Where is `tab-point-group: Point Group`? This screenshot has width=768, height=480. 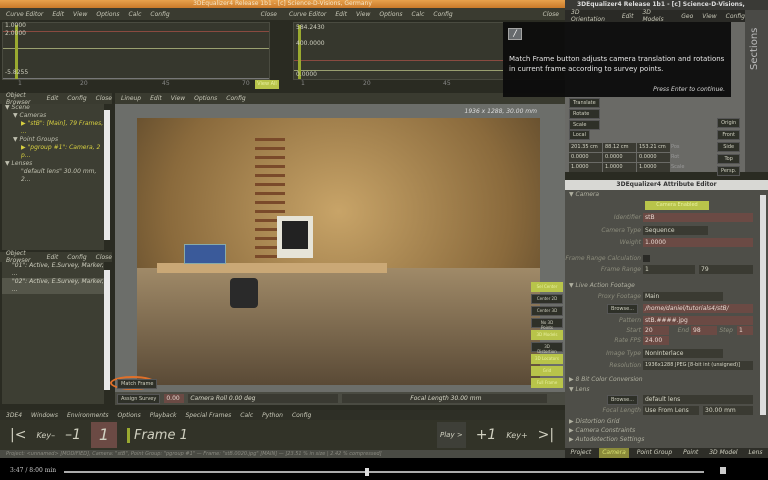
tab-point-group: Point Group is located at coordinates (654, 453).